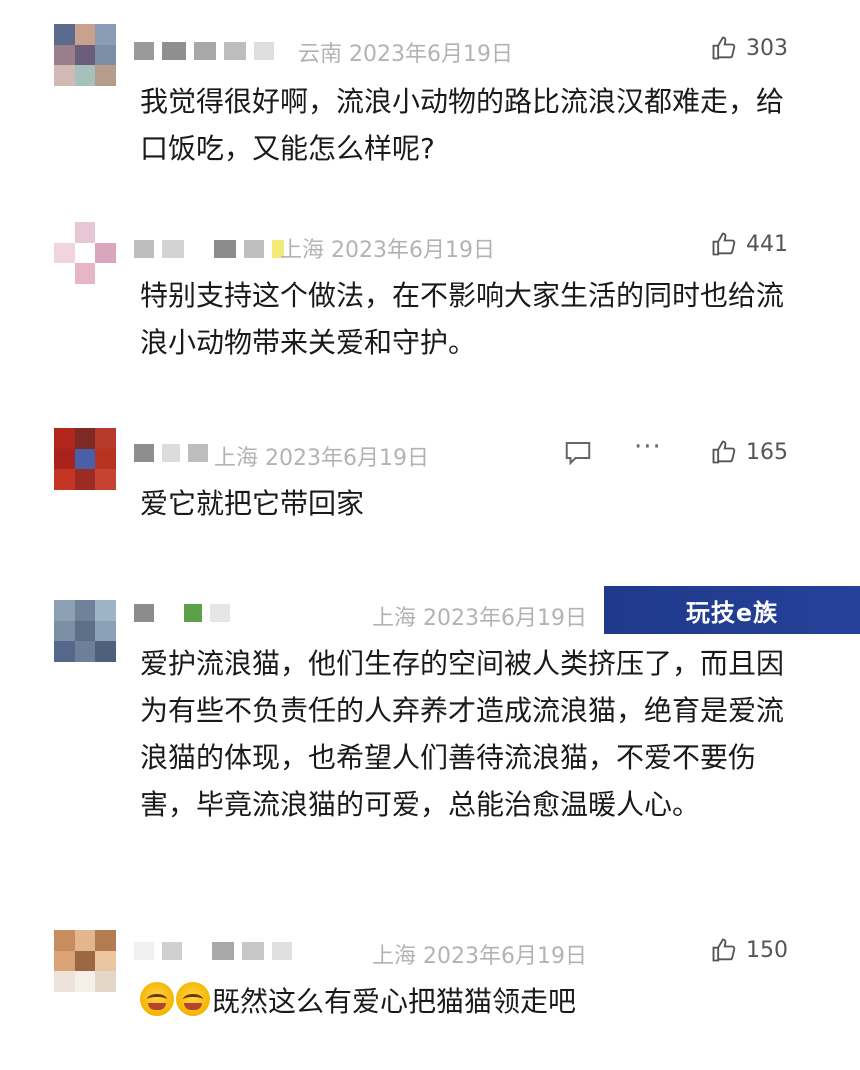  I want to click on like-button: 165, so click(749, 452).